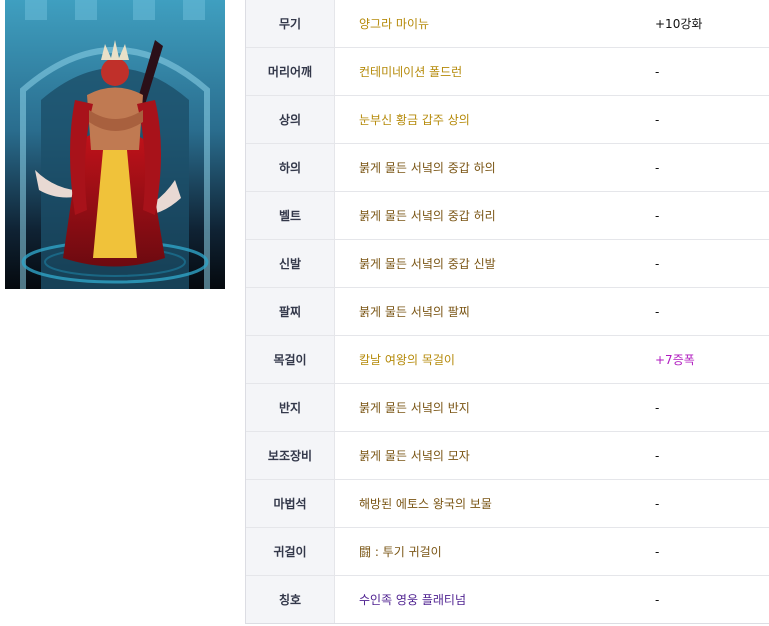  I want to click on equipment-row: 칭호 수인족 영웅 플래티넘 -, so click(507, 599).